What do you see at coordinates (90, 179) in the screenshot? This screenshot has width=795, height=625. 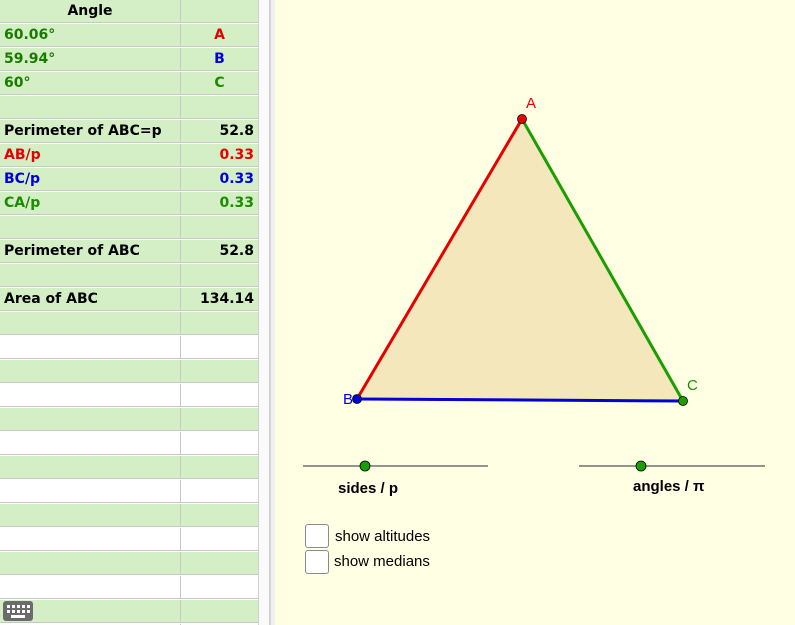 I see `cell-col-a: BC/p` at bounding box center [90, 179].